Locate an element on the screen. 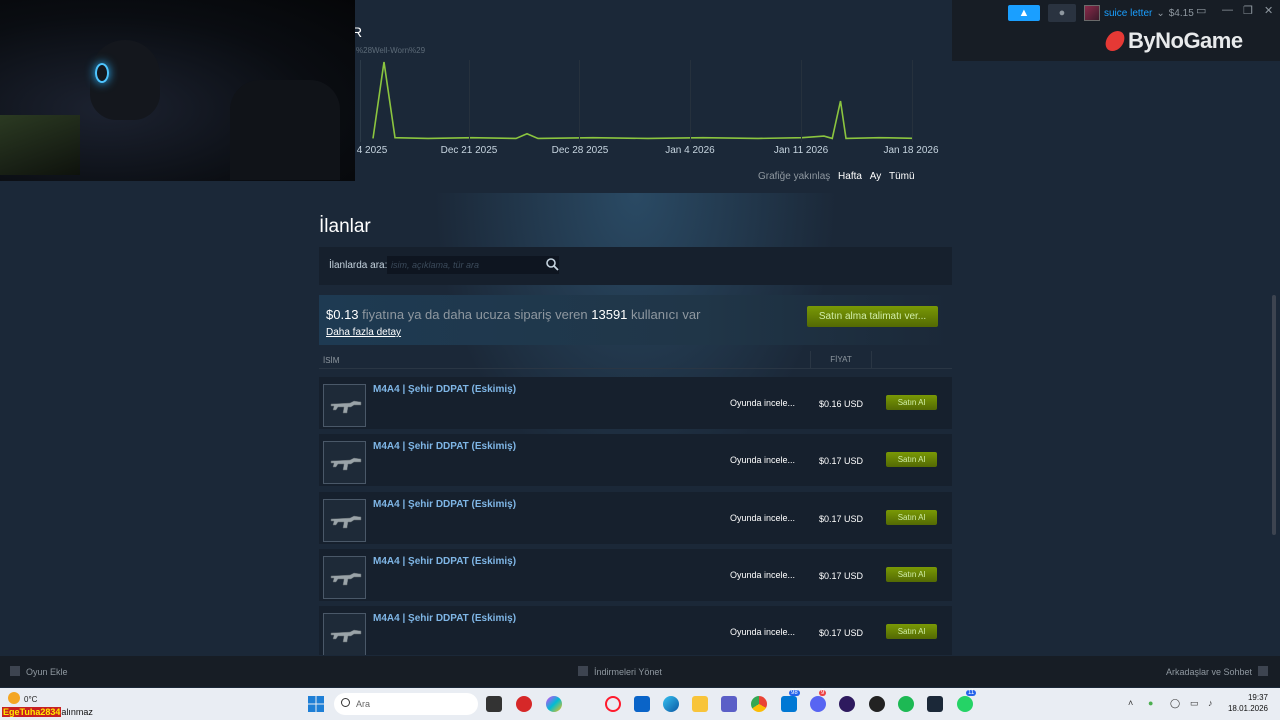 The width and height of the screenshot is (1280, 720). microphone-icon: ◯ is located at coordinates (1175, 703).